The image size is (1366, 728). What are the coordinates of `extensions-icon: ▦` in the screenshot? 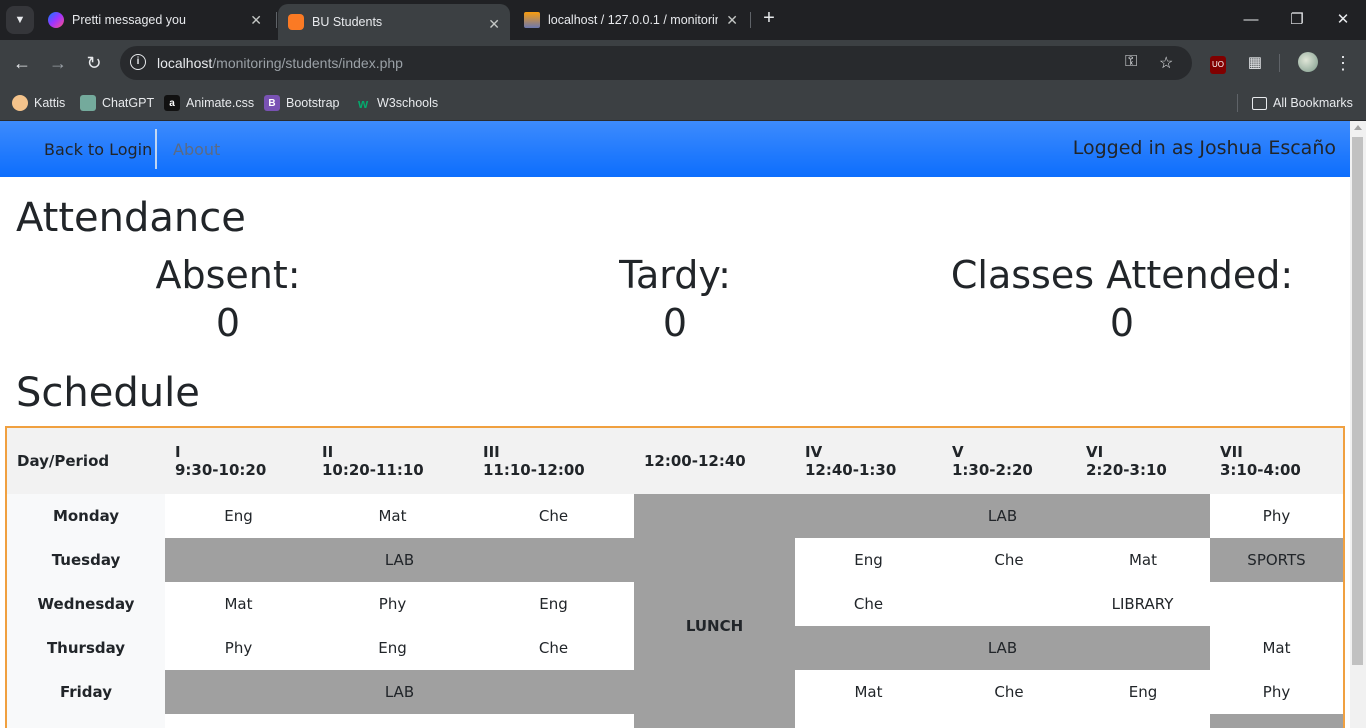 It's located at (1255, 63).